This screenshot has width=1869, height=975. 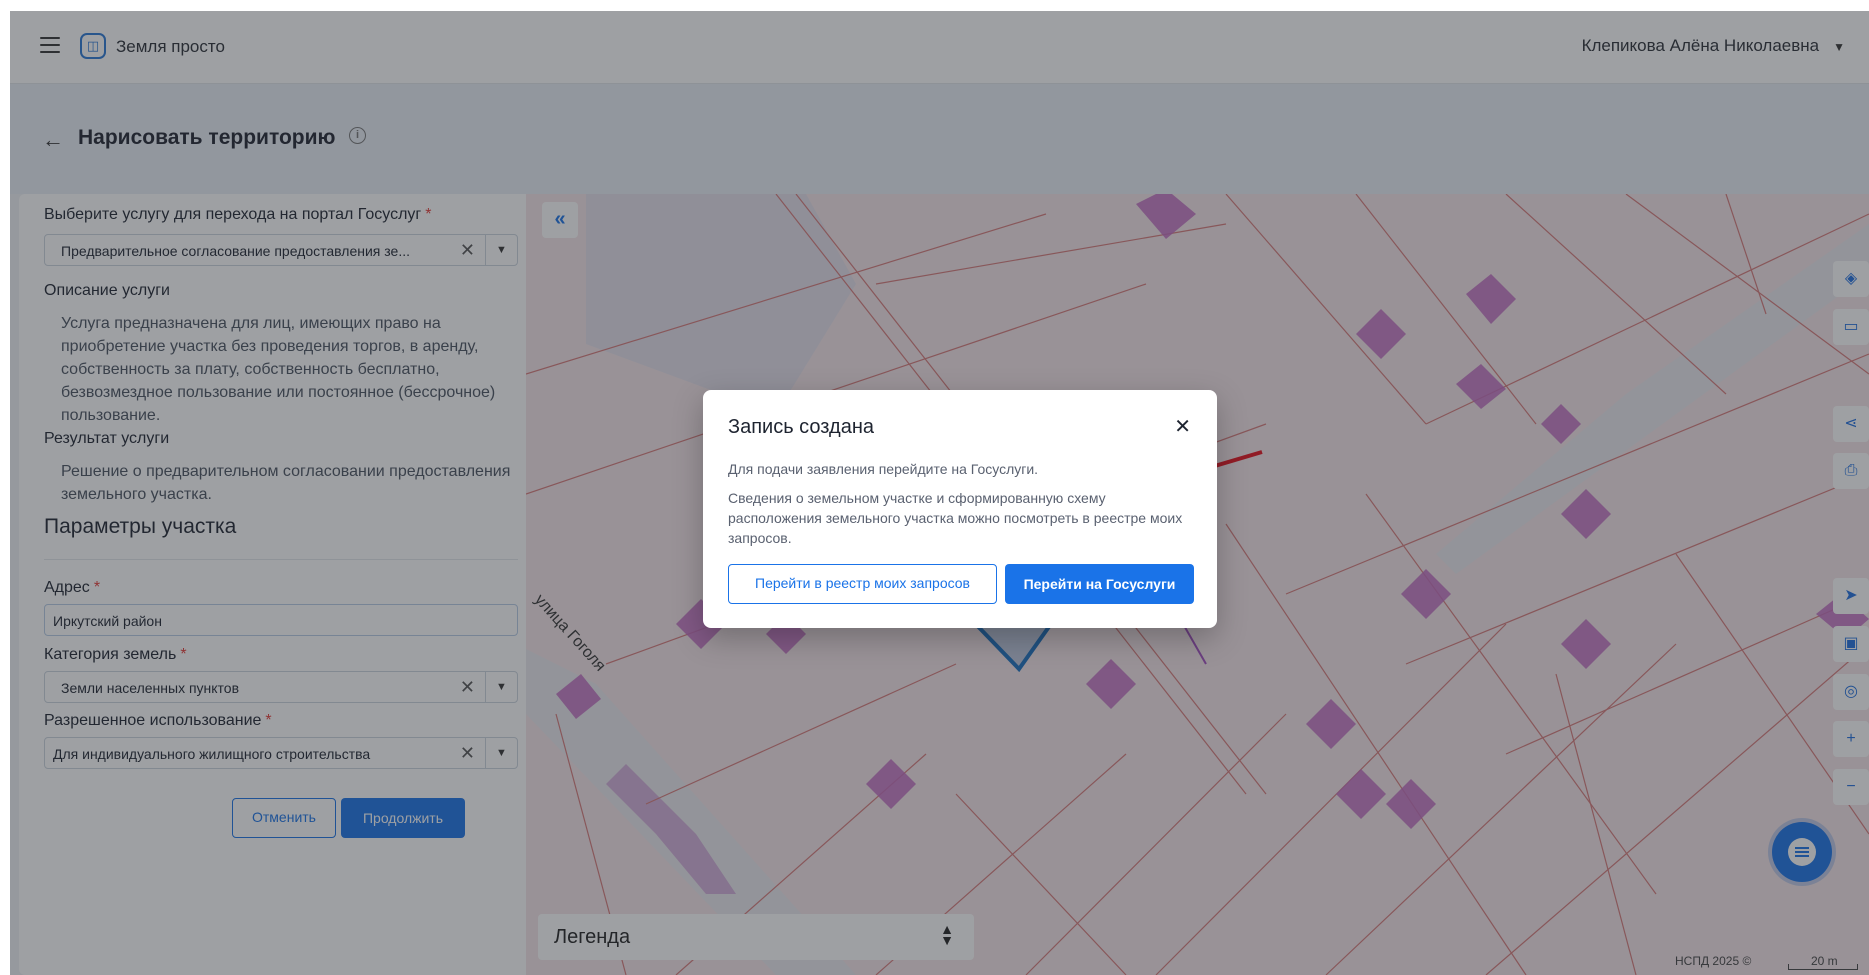 I want to click on close-icon: ✕, so click(x=1182, y=426).